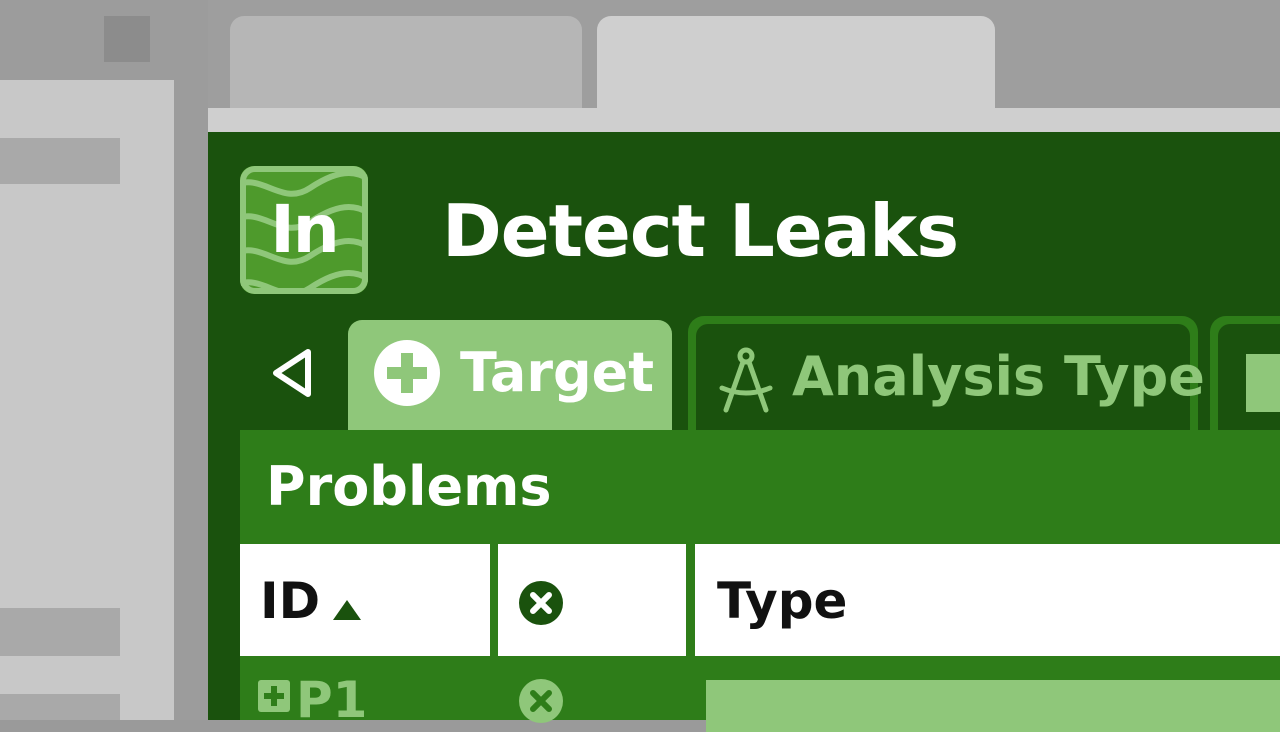 The width and height of the screenshot is (1280, 732). What do you see at coordinates (127, 39) in the screenshot?
I see `window-control` at bounding box center [127, 39].